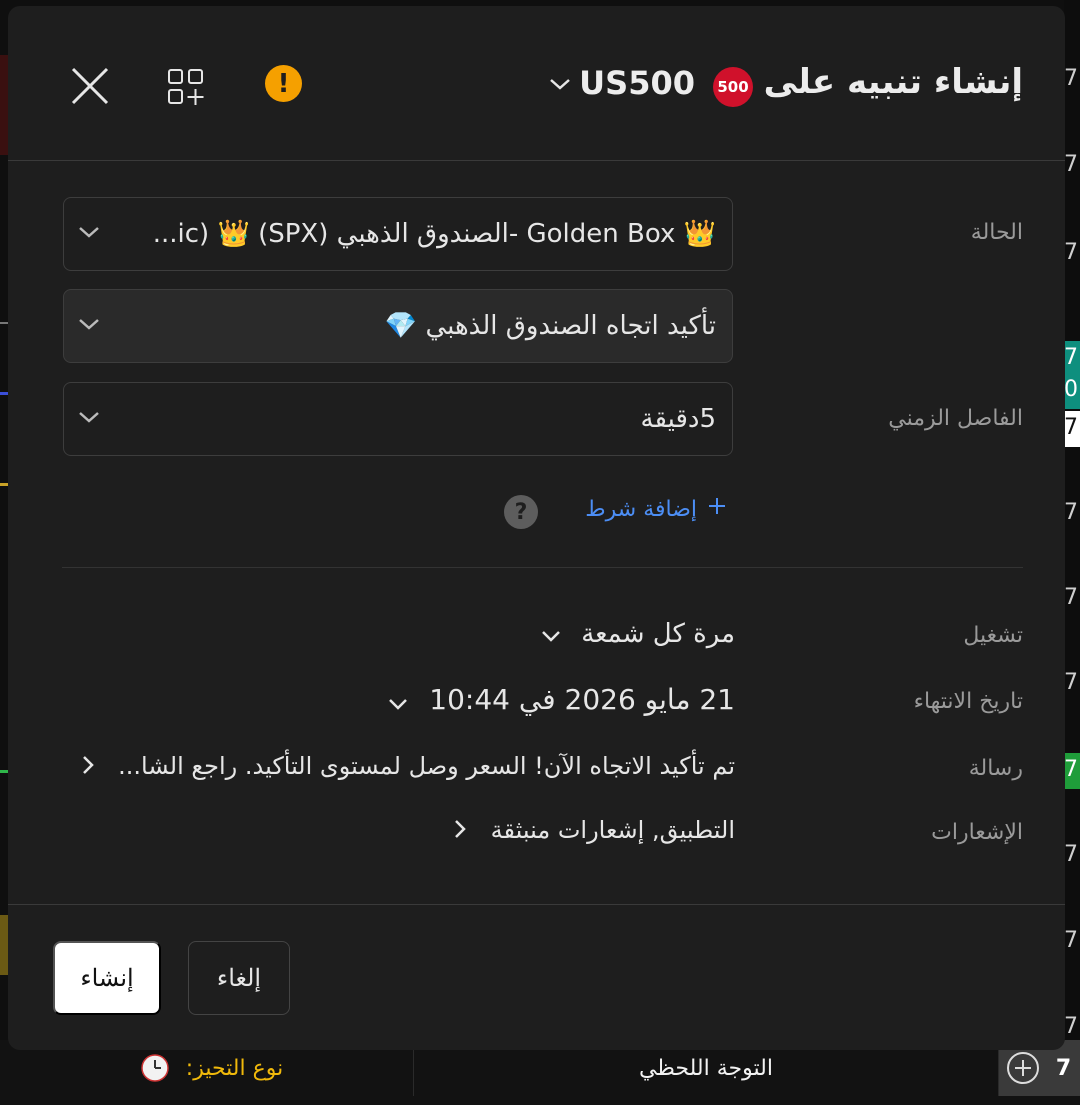 This screenshot has height=1105, width=1080. Describe the element at coordinates (733, 87) in the screenshot. I see `symbol-badge: 500` at that location.